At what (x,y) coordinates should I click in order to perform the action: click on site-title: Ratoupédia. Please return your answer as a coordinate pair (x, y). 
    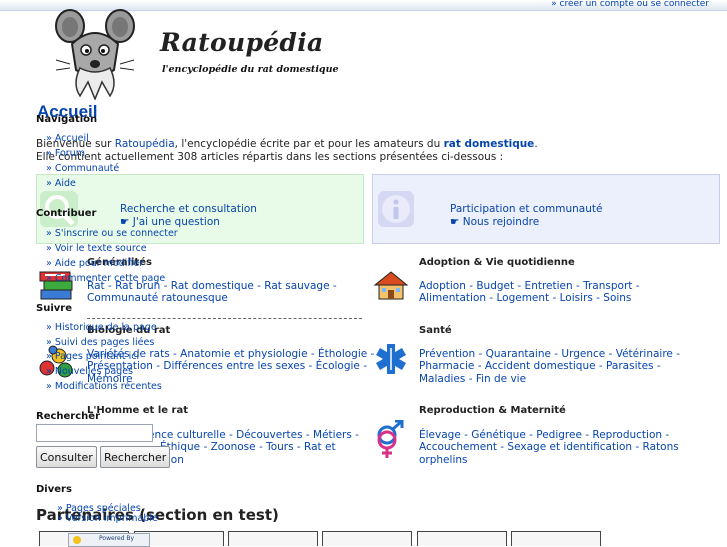
    Looking at the image, I should click on (242, 42).